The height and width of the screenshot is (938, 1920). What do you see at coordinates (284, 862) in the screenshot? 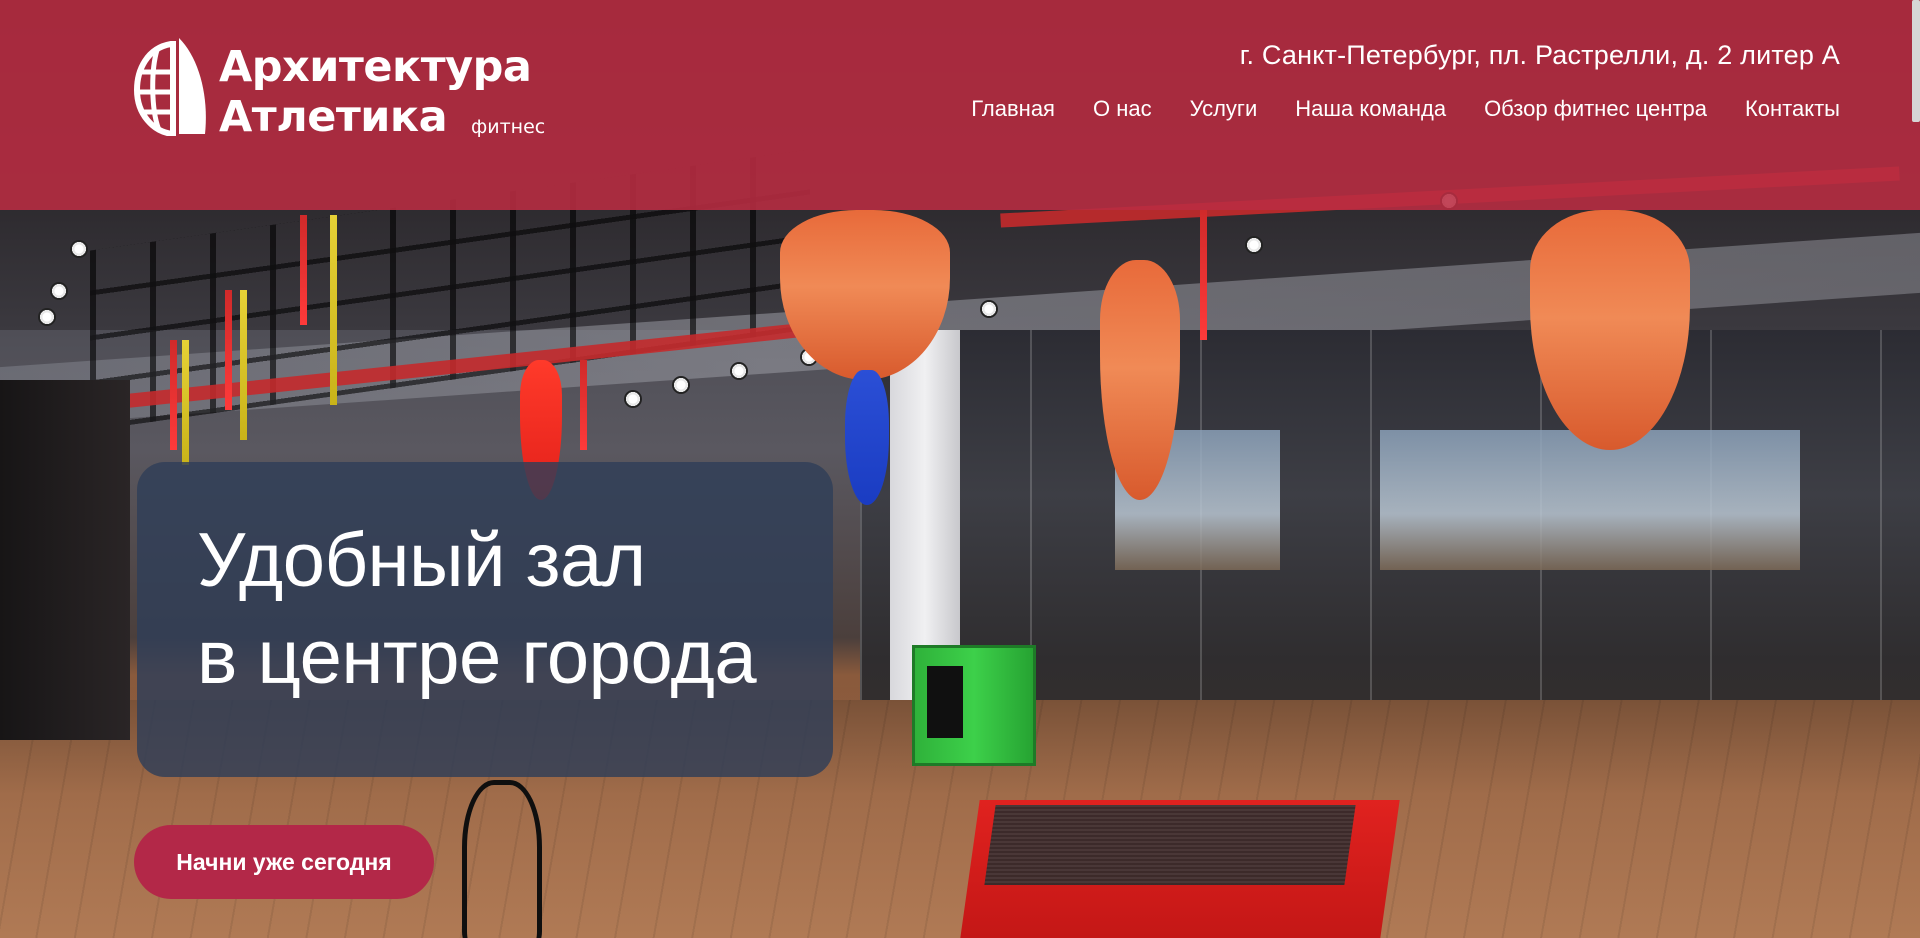
I see `start-today-button: Начни уже сегодня` at bounding box center [284, 862].